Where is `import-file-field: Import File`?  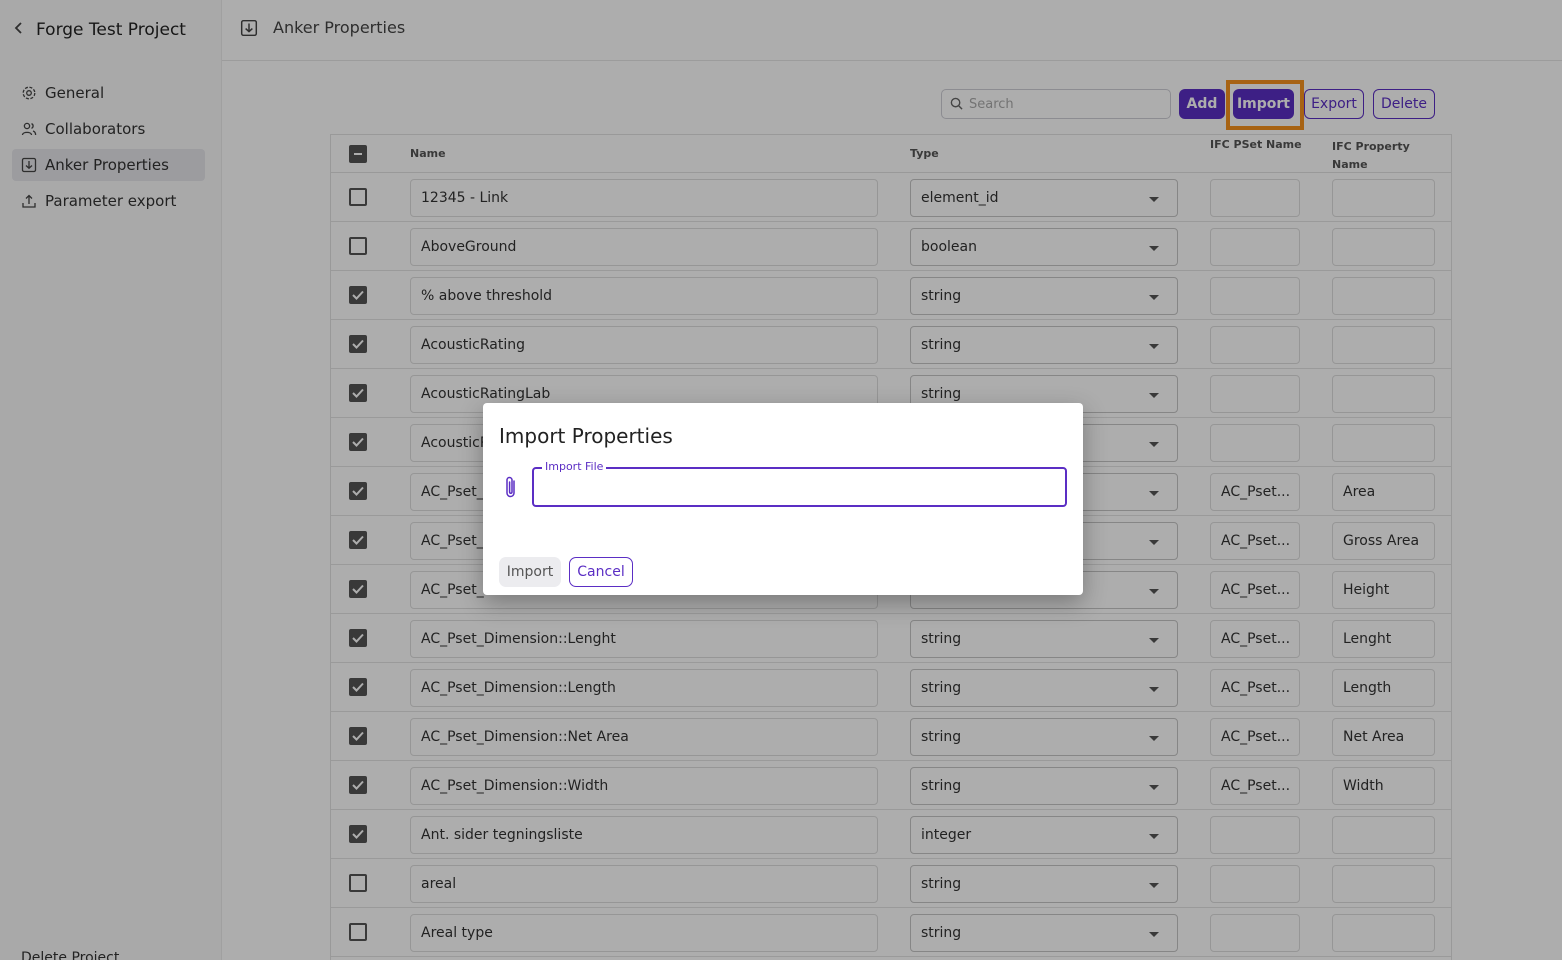 import-file-field: Import File is located at coordinates (799, 483).